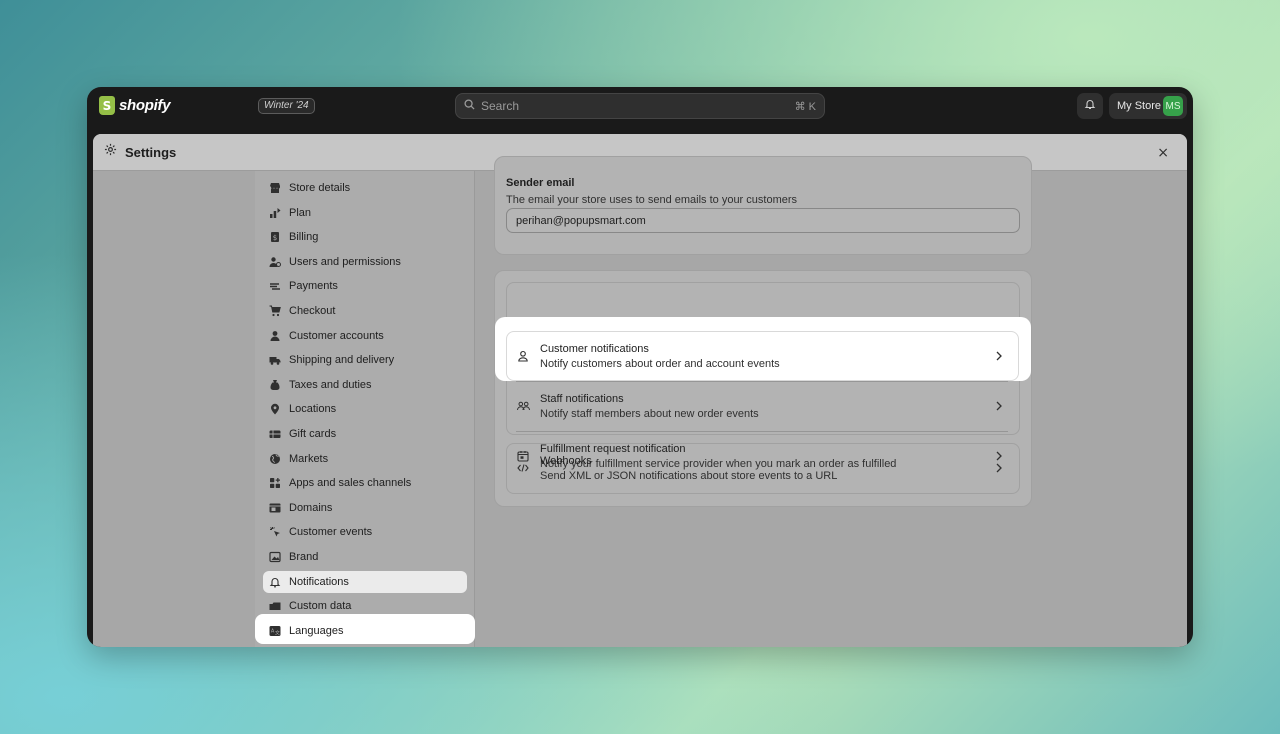 The width and height of the screenshot is (1280, 734). I want to click on staff-icon, so click(523, 406).